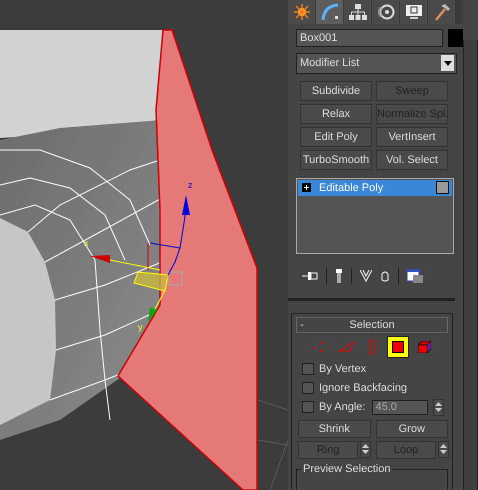  What do you see at coordinates (363, 388) in the screenshot?
I see `option-label: Ignore Backfacing` at bounding box center [363, 388].